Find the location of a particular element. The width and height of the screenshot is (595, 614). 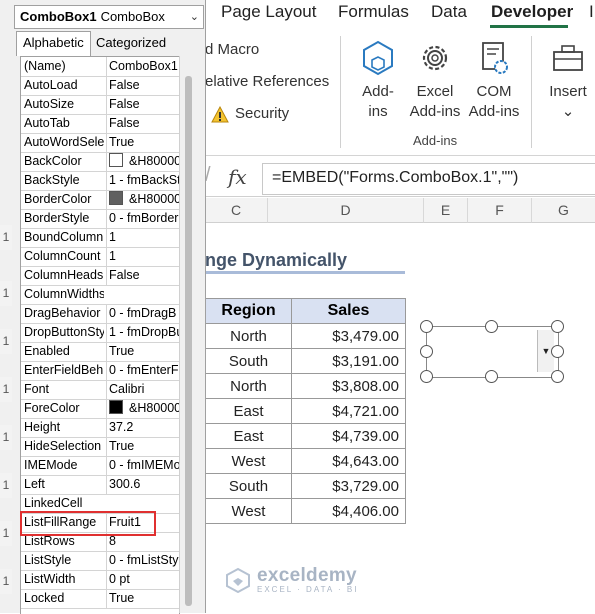

object-selector: ComboBox1 ComboBox ⌄ is located at coordinates (109, 17).